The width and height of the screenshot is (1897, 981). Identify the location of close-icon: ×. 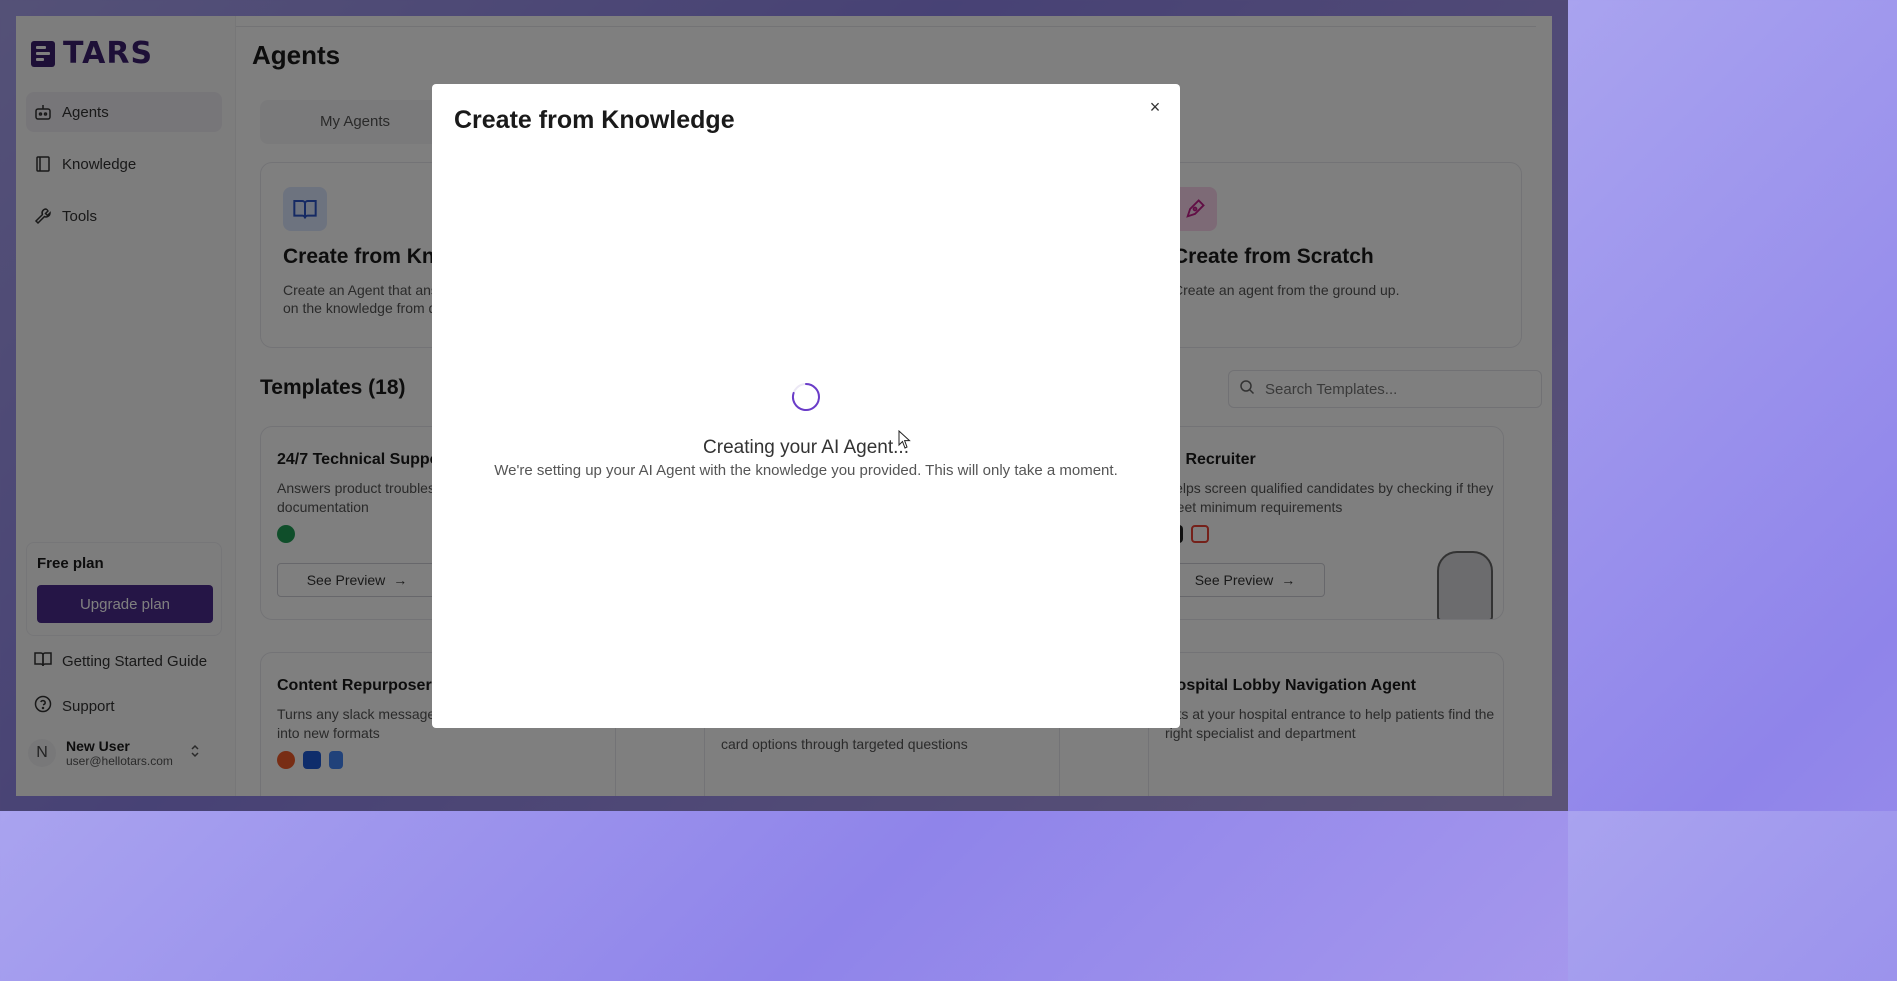
(1155, 107).